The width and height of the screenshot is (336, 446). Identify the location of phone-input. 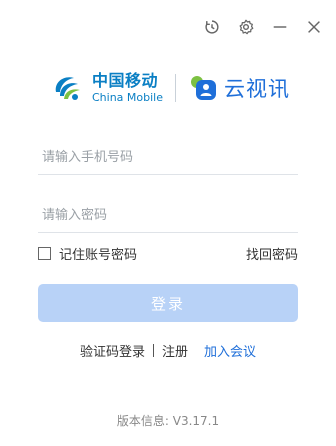
(172, 157).